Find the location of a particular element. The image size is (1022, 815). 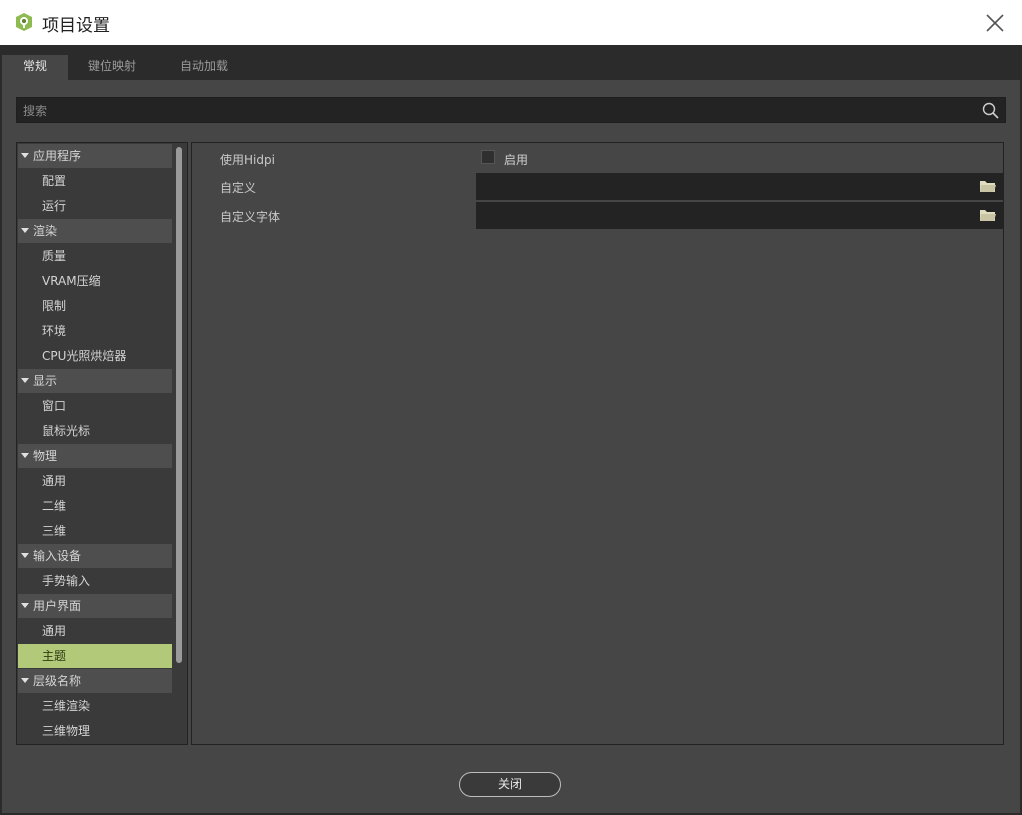

property-label-custom: 自定义 is located at coordinates (238, 188).